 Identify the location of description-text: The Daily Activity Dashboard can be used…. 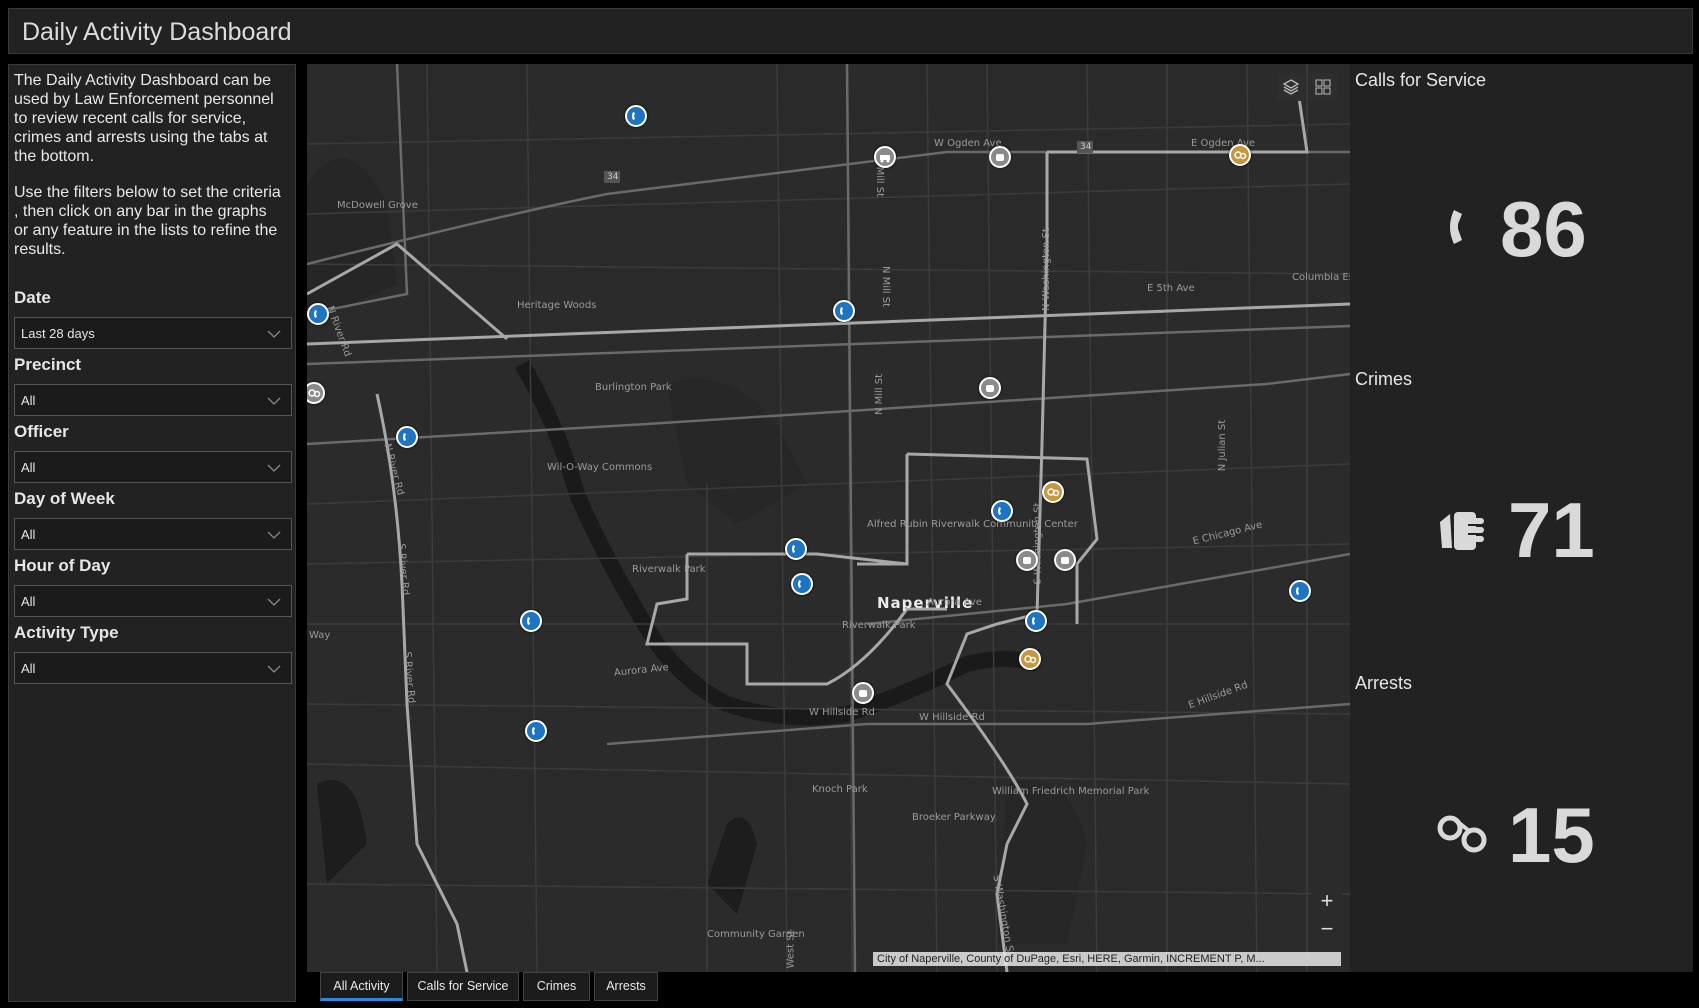
(144, 118).